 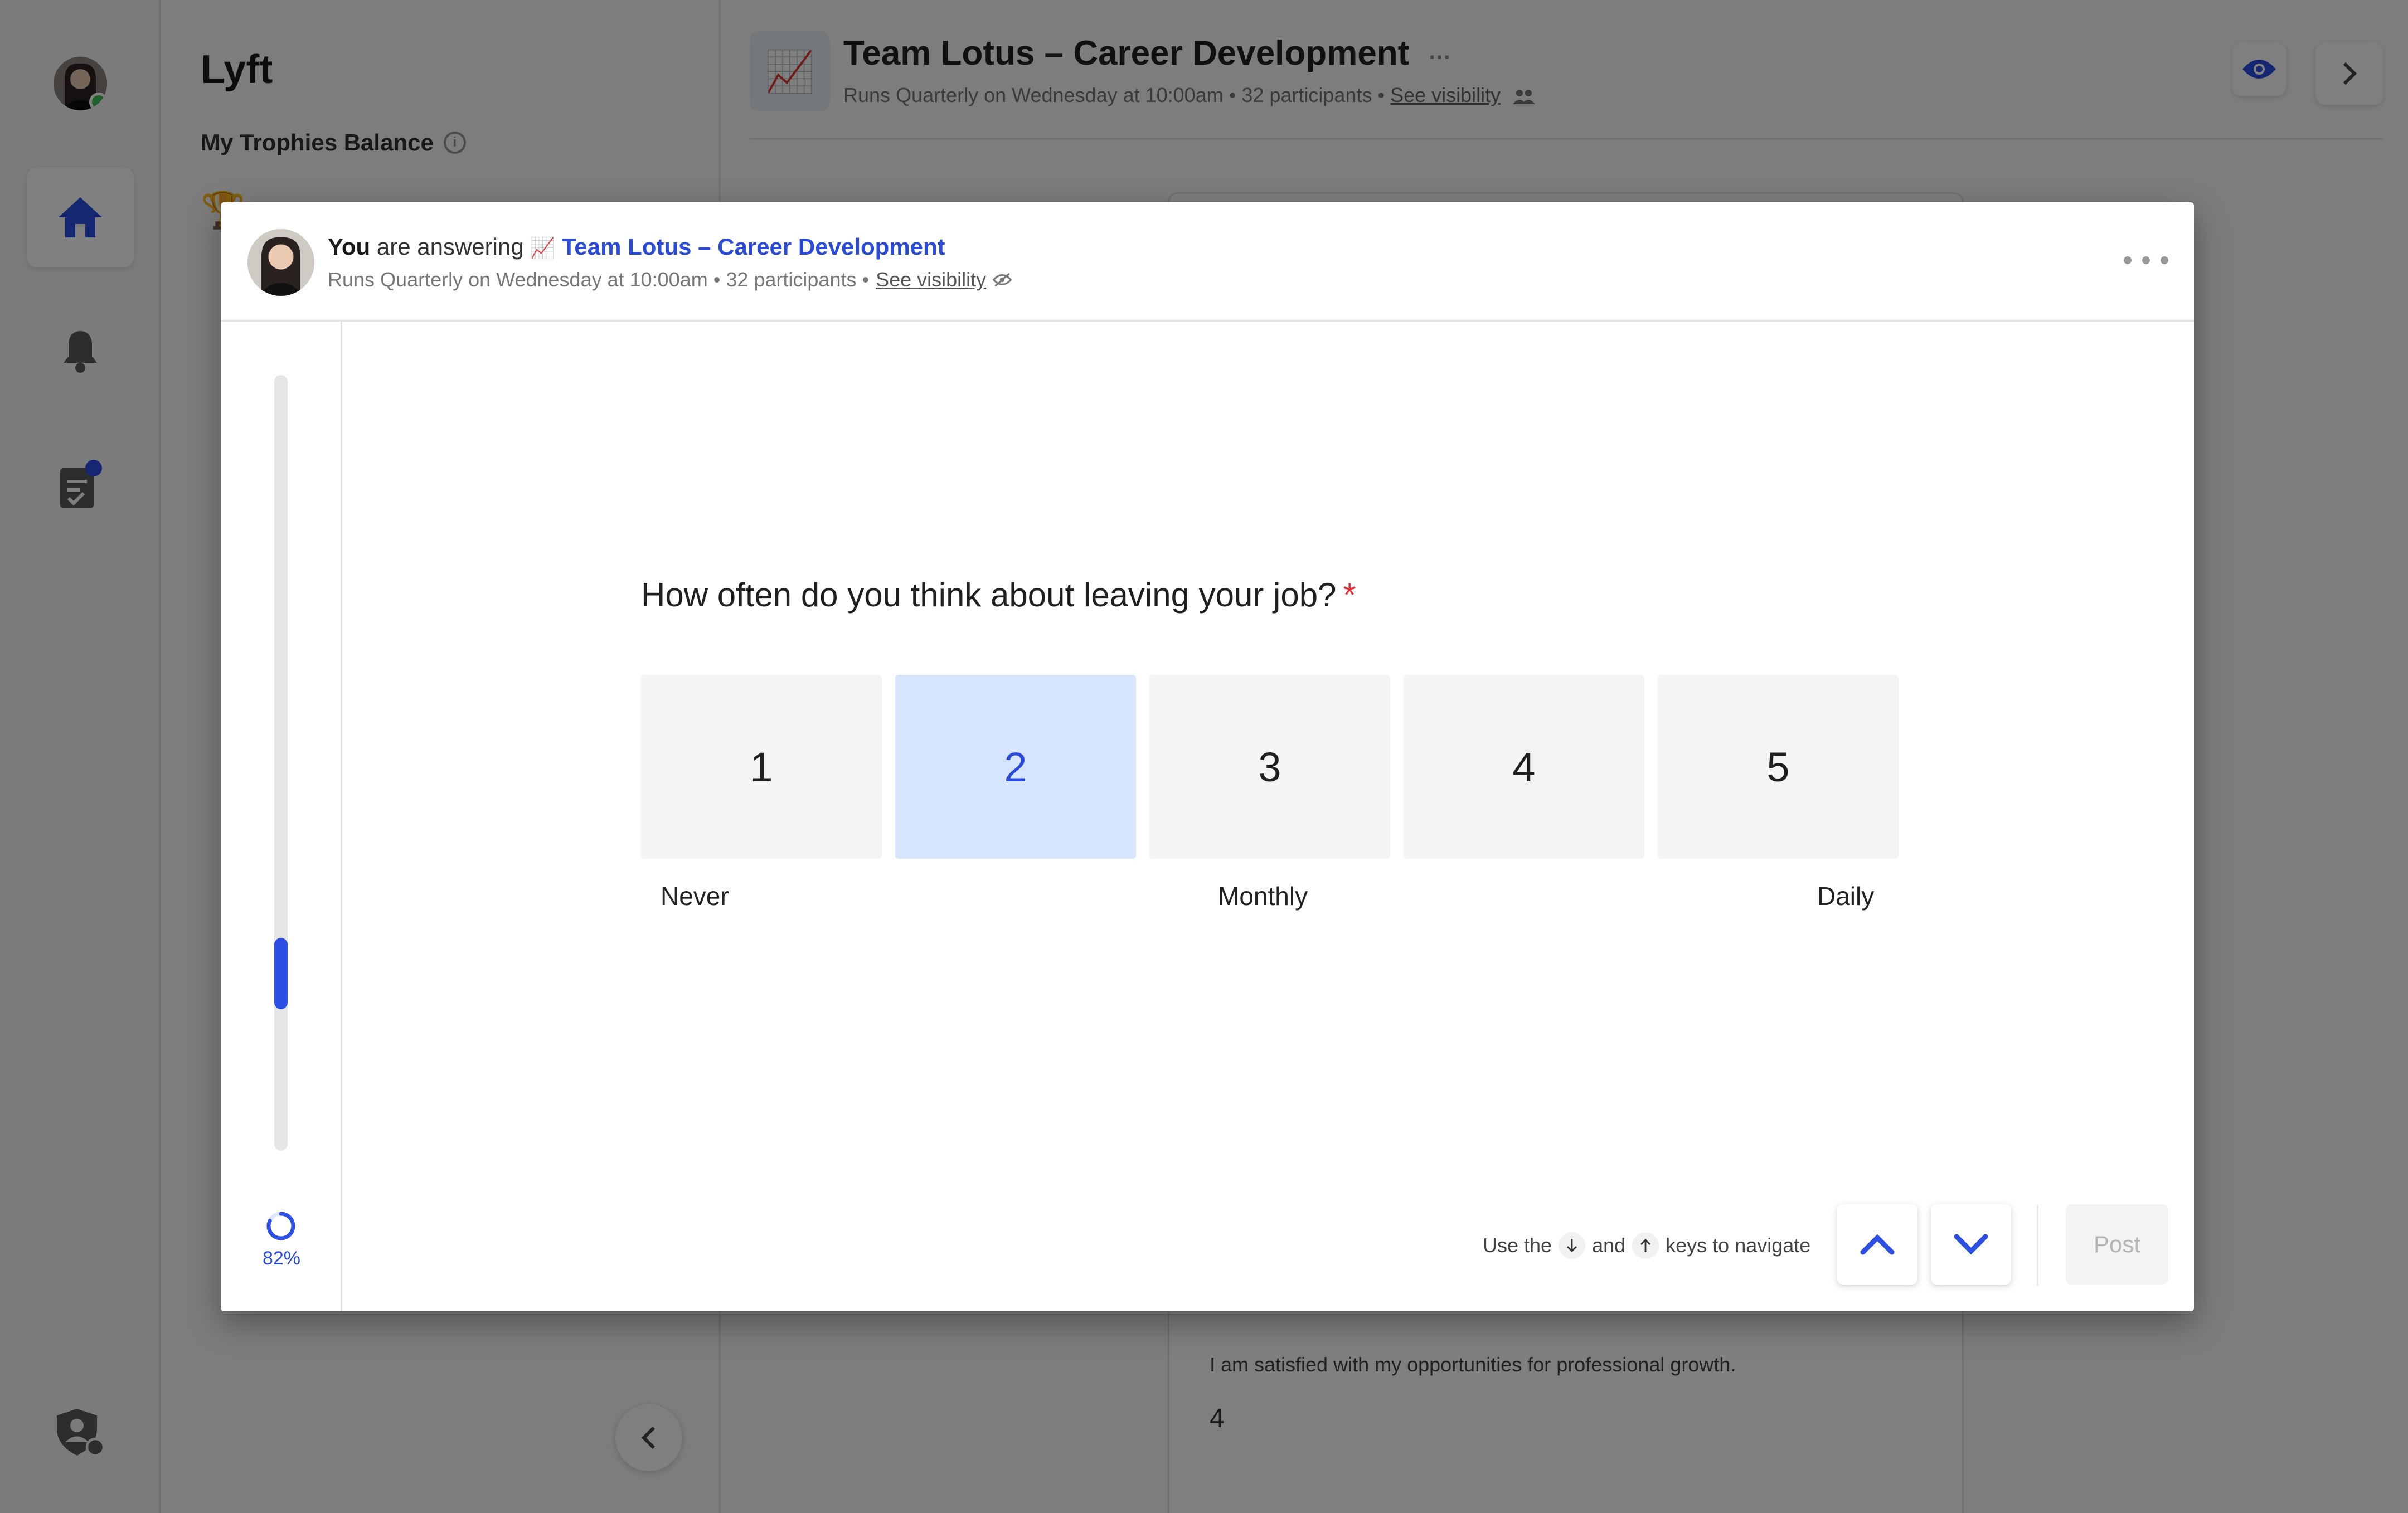 I want to click on rating-option-5: 5, so click(x=1778, y=767).